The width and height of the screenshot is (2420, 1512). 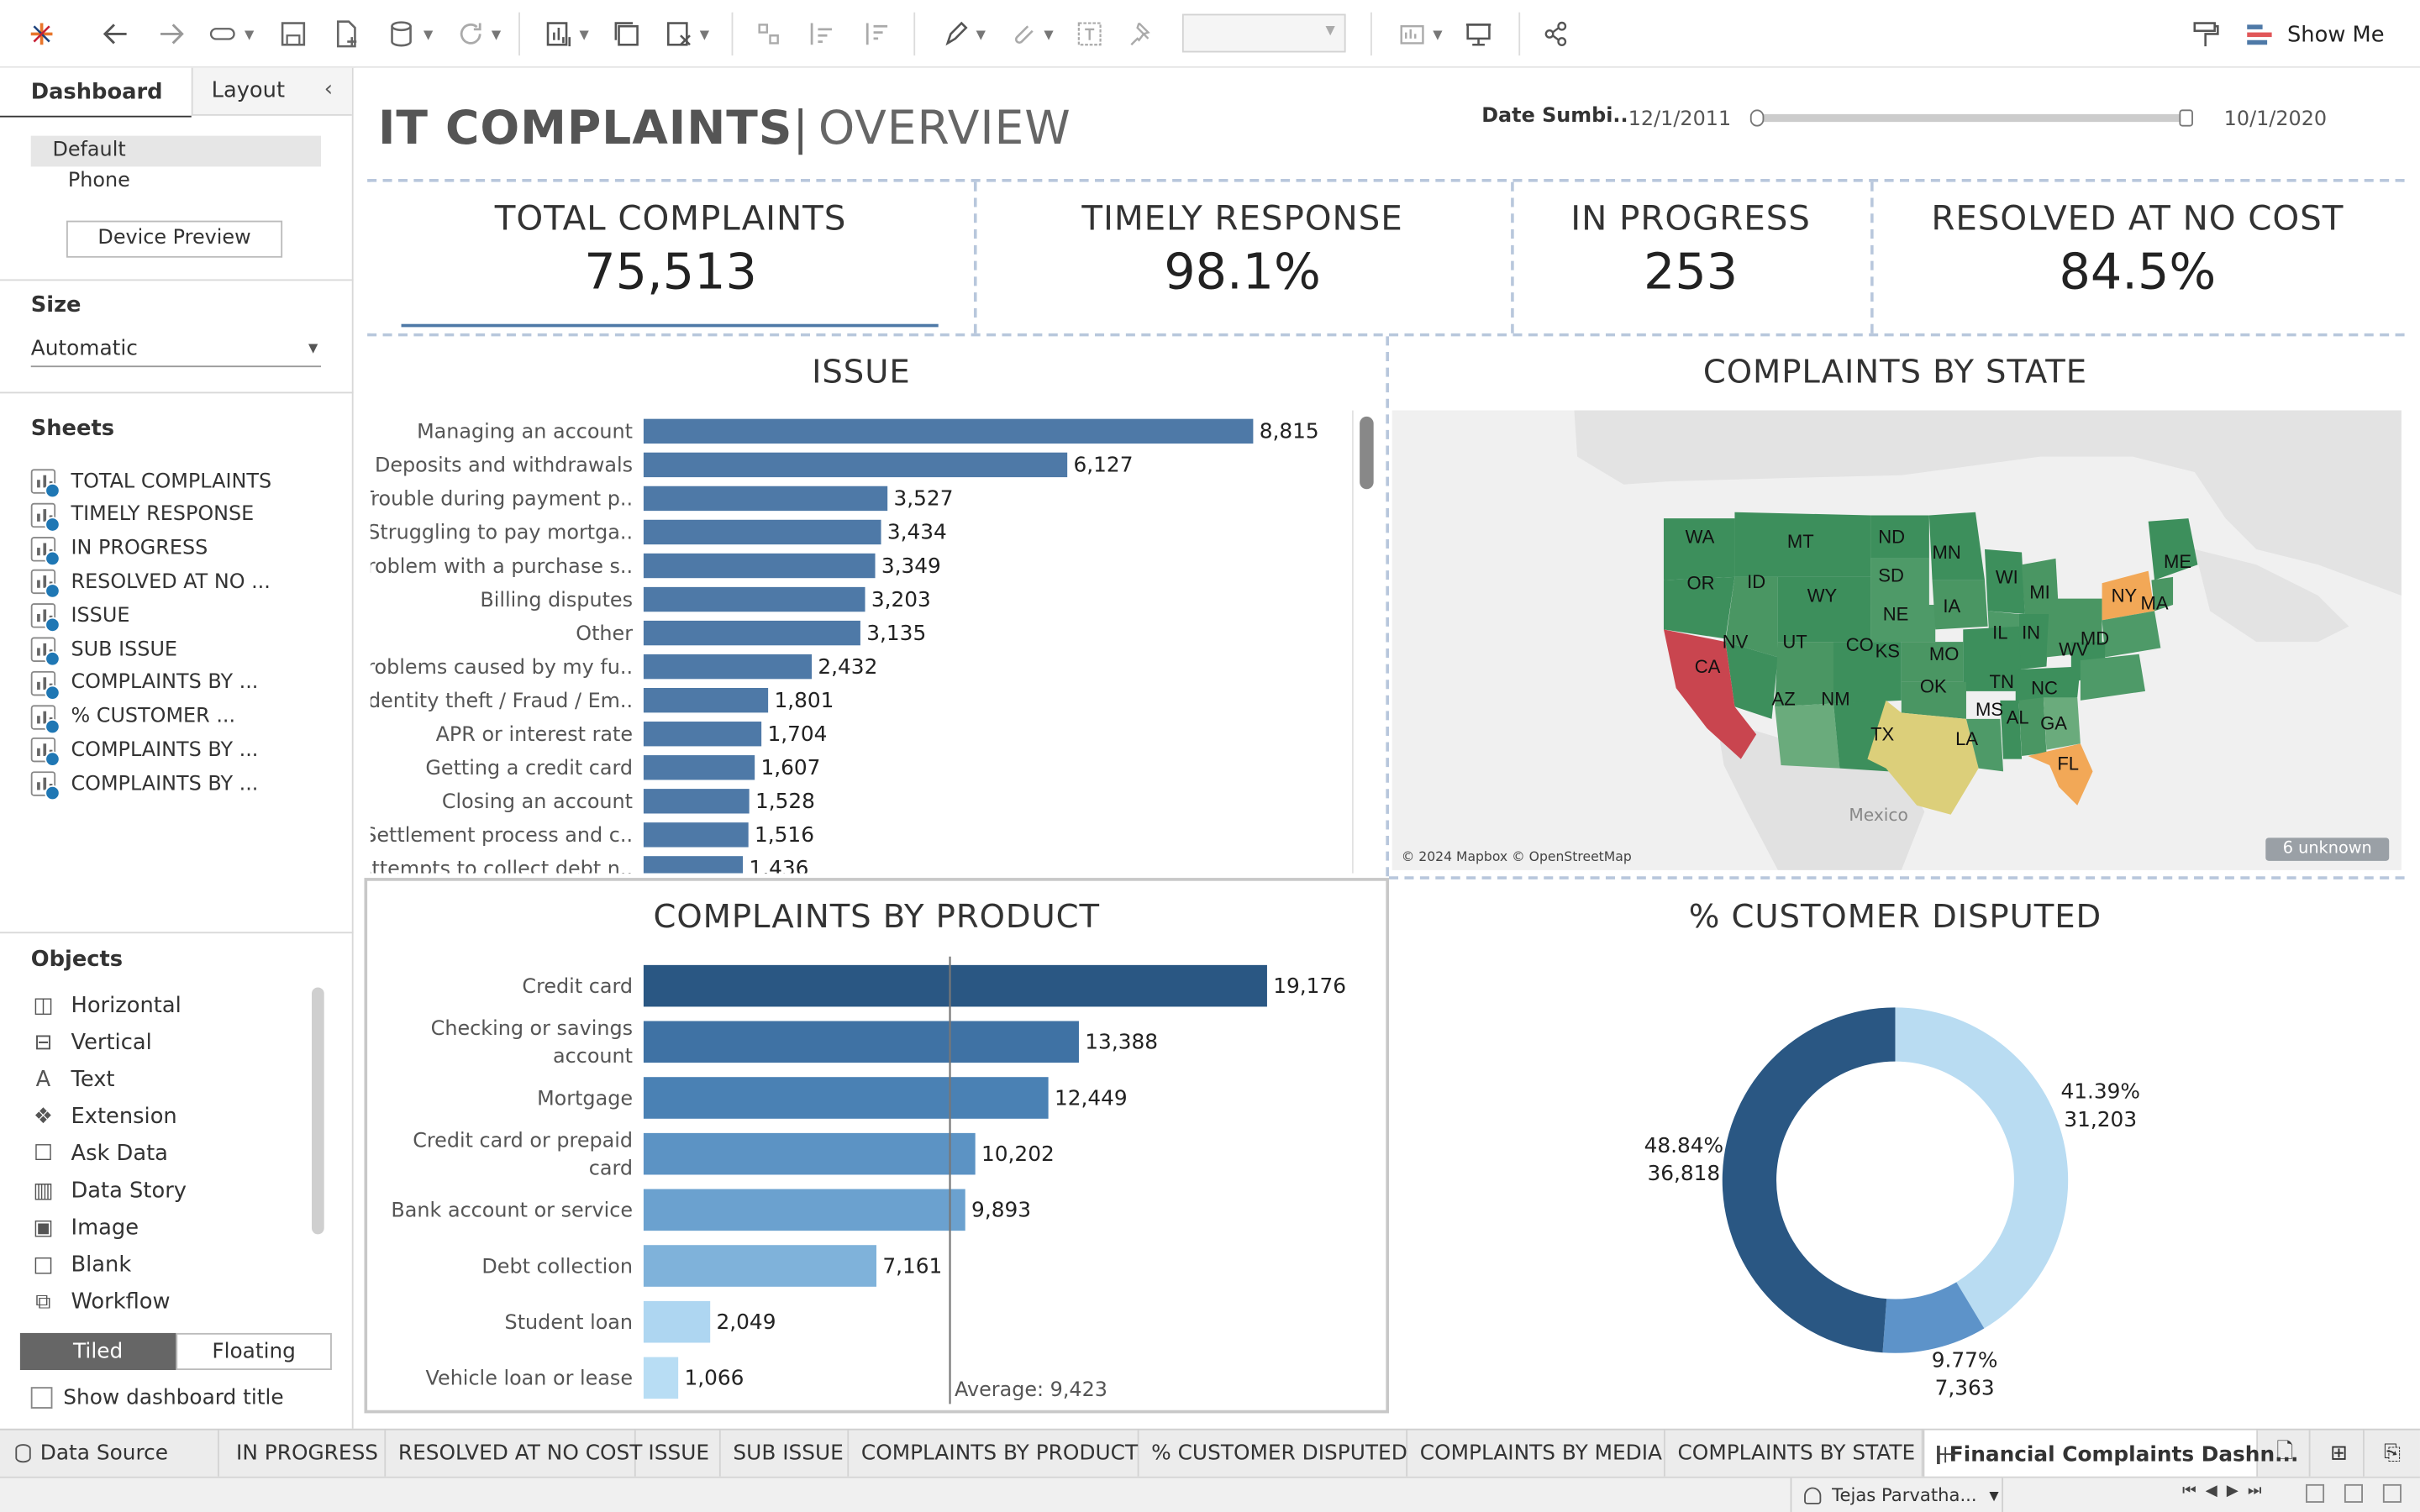 What do you see at coordinates (79, 617) in the screenshot?
I see `sheet-item: ISSUE` at bounding box center [79, 617].